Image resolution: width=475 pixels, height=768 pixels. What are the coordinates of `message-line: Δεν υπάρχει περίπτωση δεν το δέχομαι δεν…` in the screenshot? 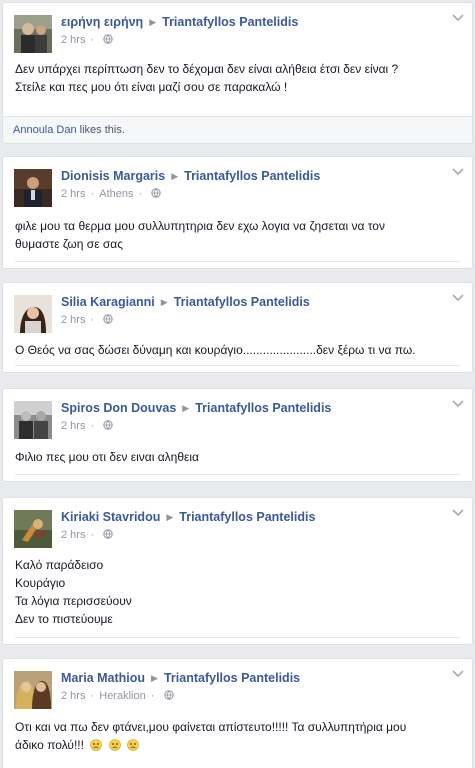 It's located at (207, 69).